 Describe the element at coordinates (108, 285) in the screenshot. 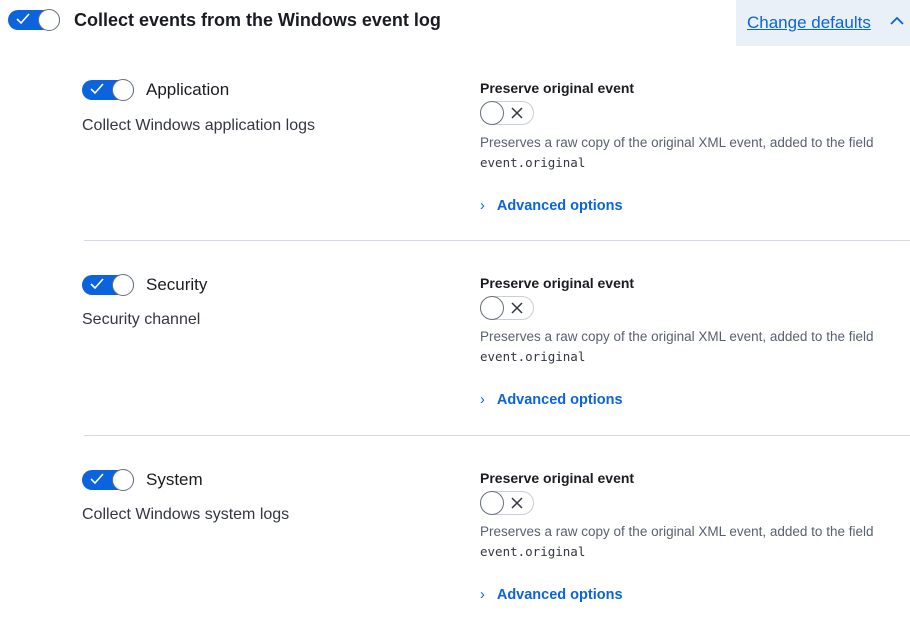

I see `security-toggle` at that location.